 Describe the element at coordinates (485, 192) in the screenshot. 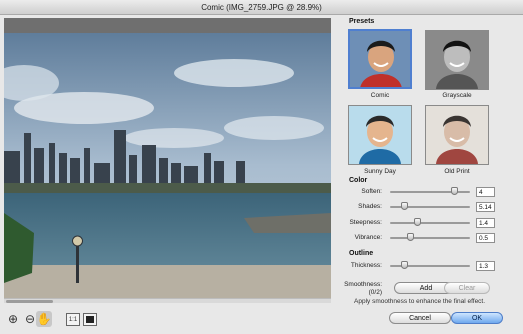

I see `soften-field: 4` at that location.